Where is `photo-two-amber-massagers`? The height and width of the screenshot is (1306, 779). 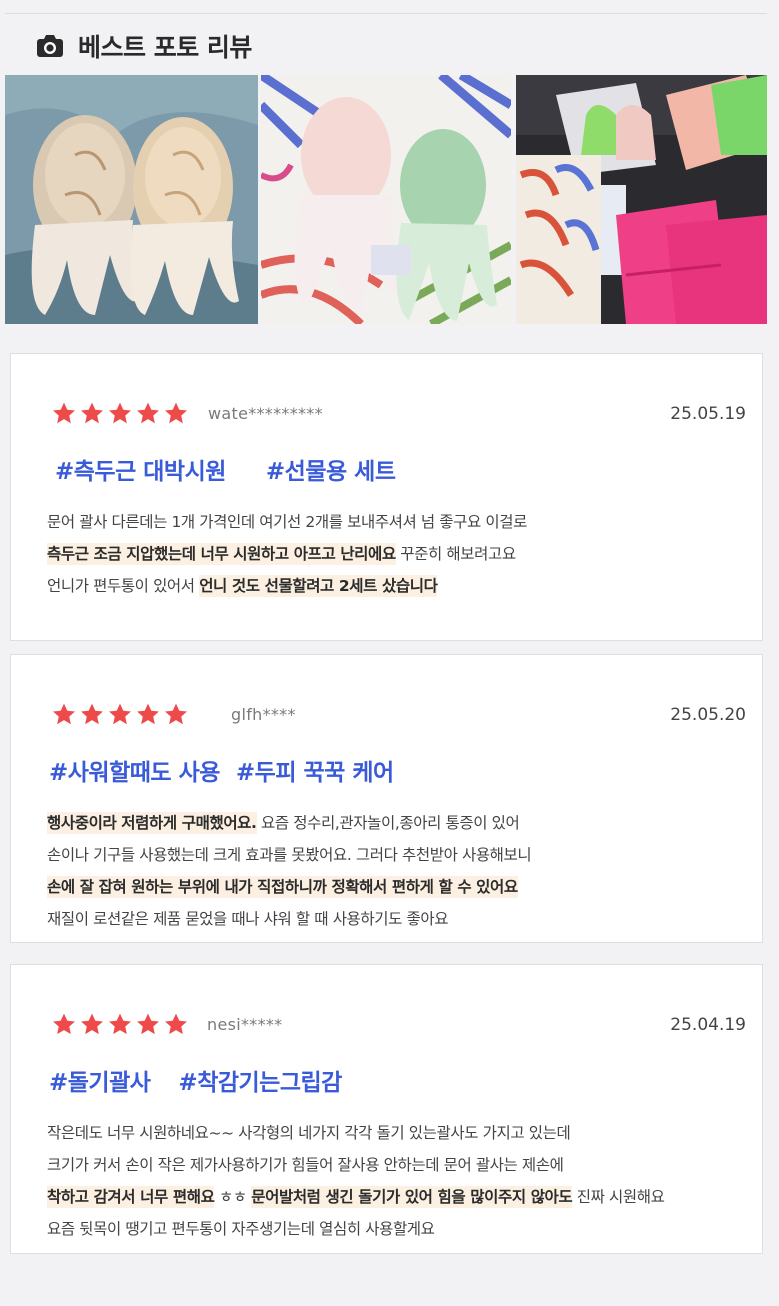 photo-two-amber-massagers is located at coordinates (131, 199).